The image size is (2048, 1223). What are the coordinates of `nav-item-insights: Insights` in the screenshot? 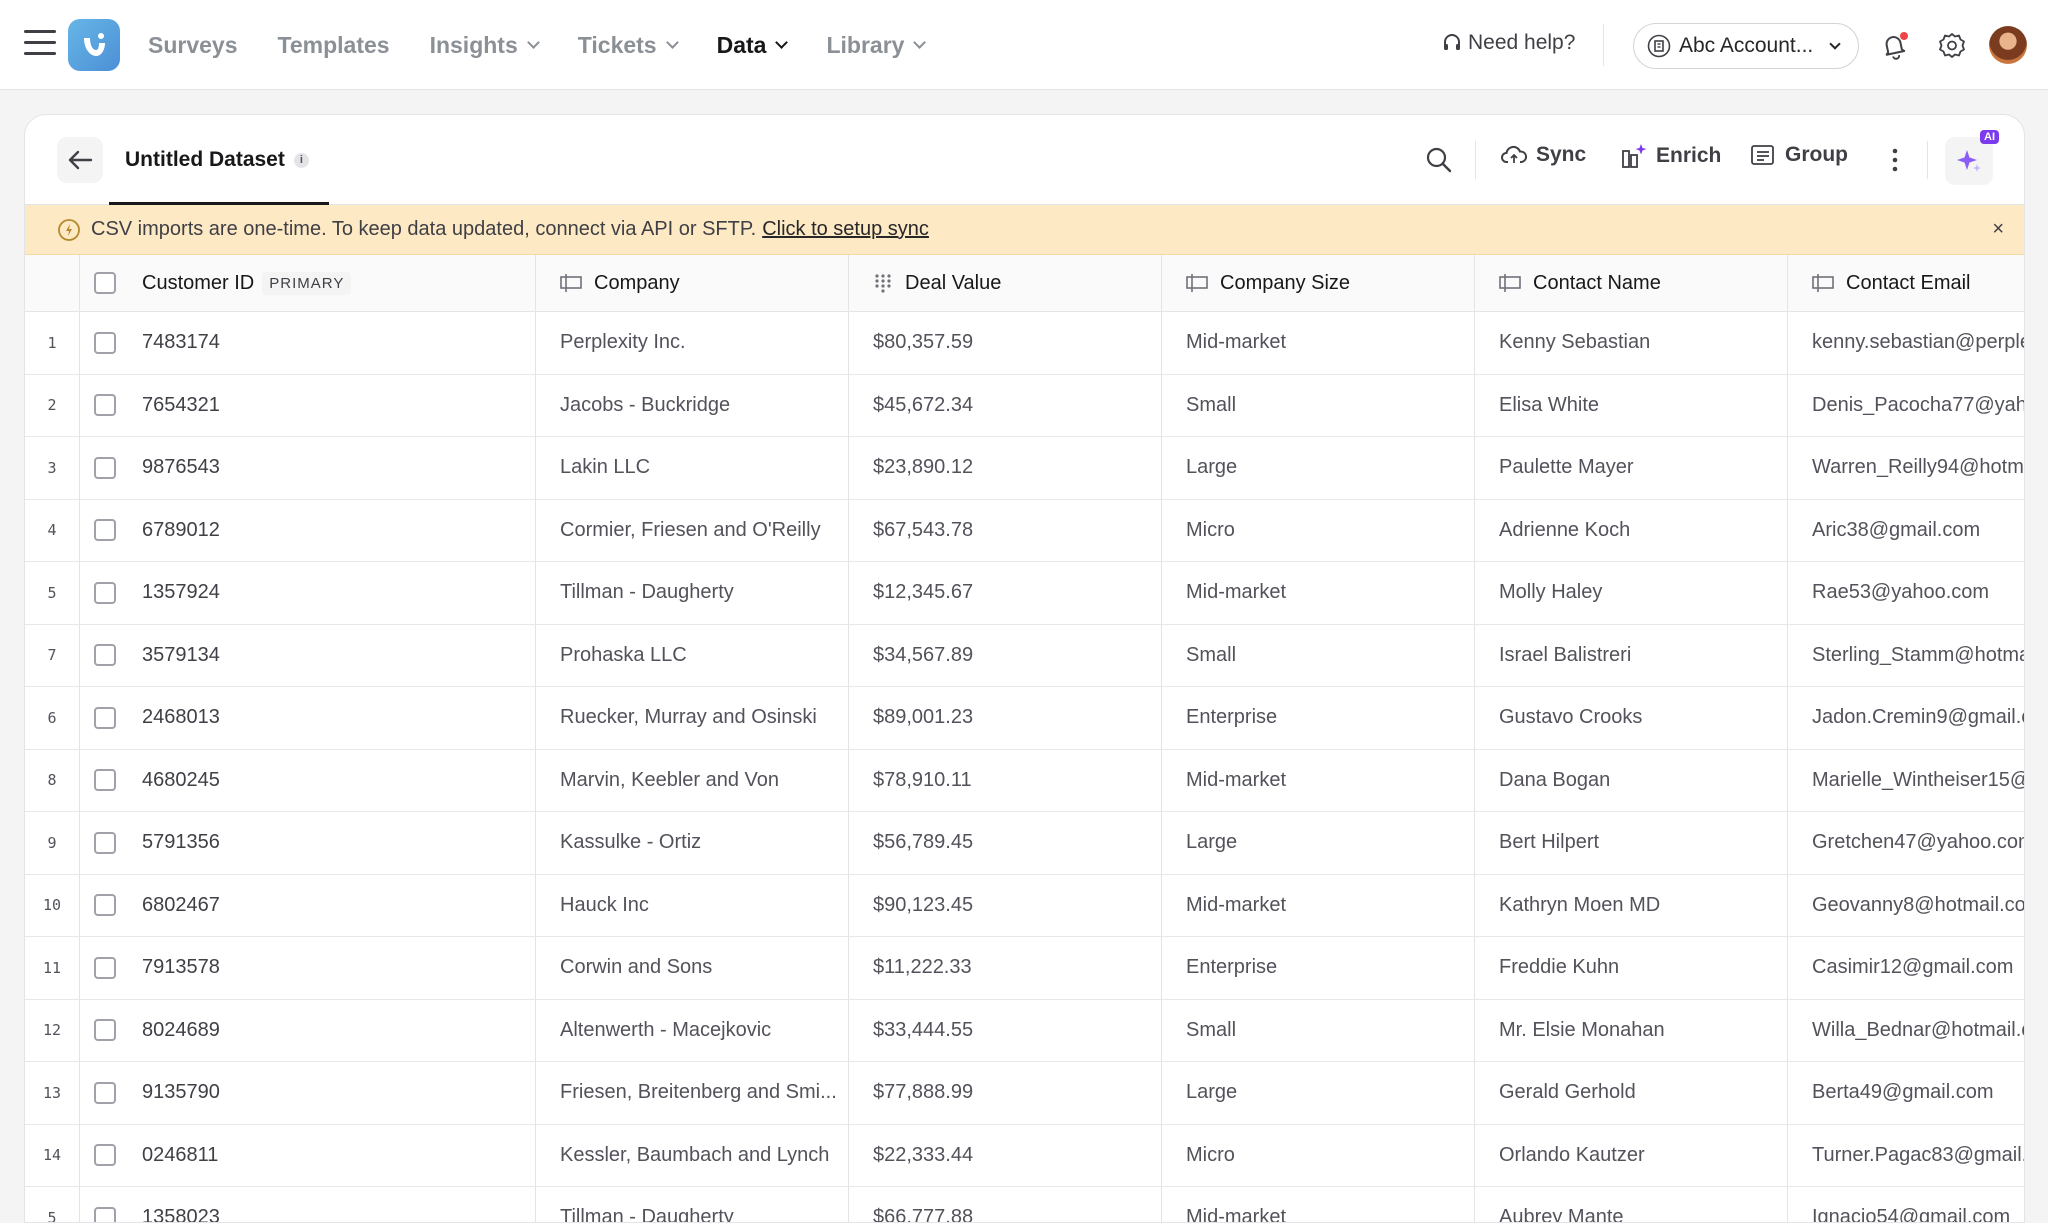 It's located at (485, 45).